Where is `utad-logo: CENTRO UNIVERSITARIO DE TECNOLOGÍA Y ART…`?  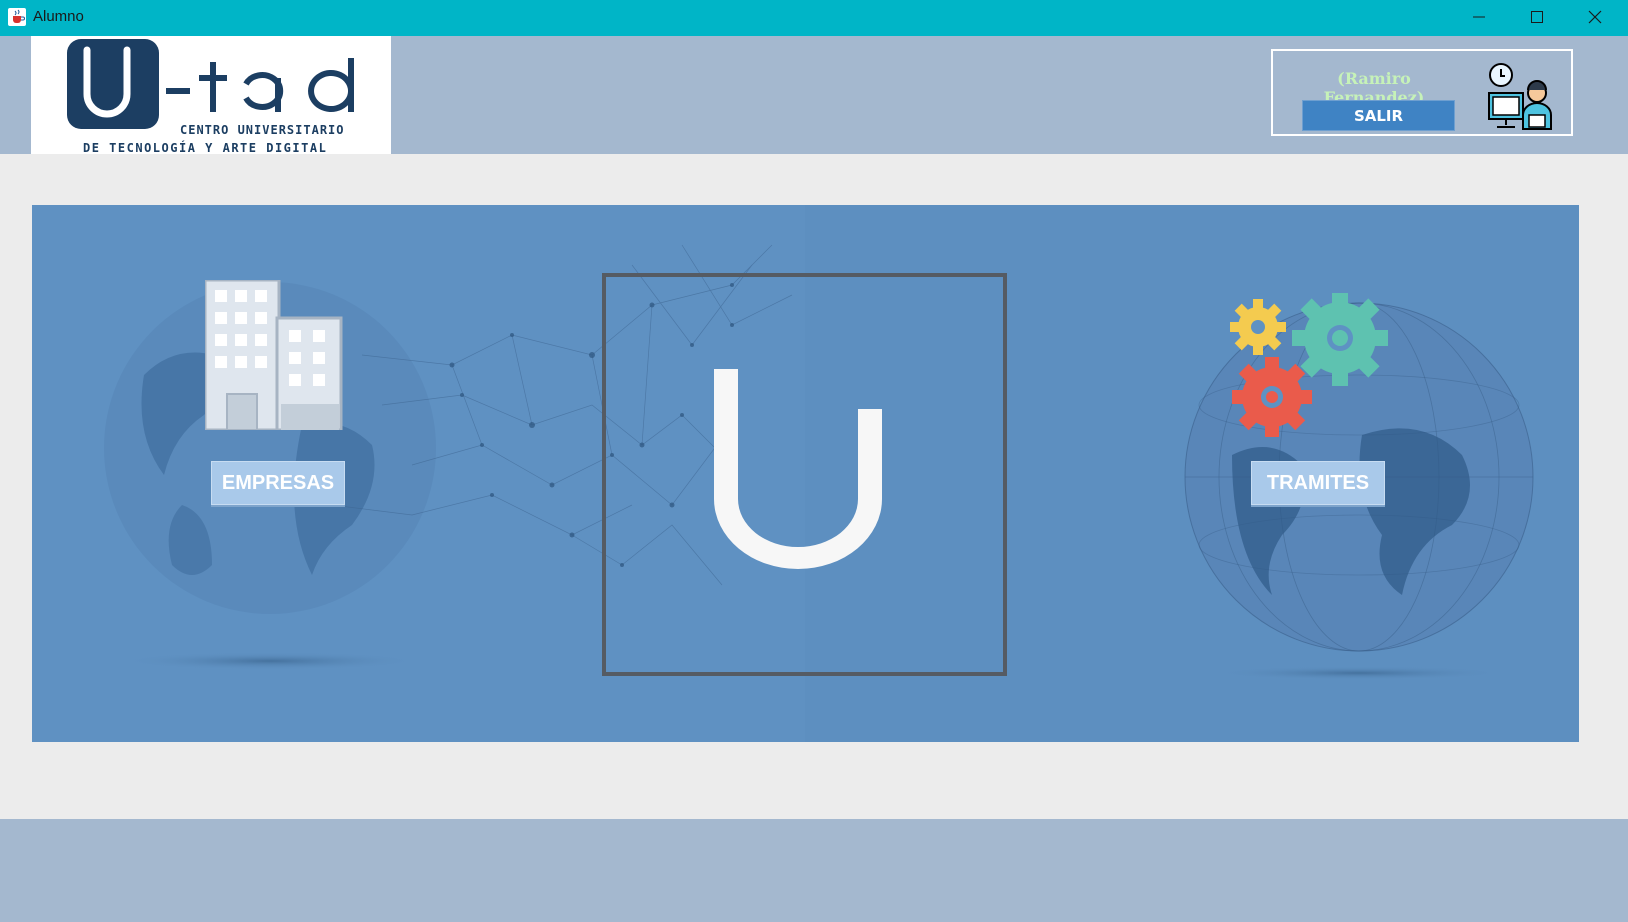
utad-logo: CENTRO UNIVERSITARIO DE TECNOLOGÍA Y ART… is located at coordinates (211, 95).